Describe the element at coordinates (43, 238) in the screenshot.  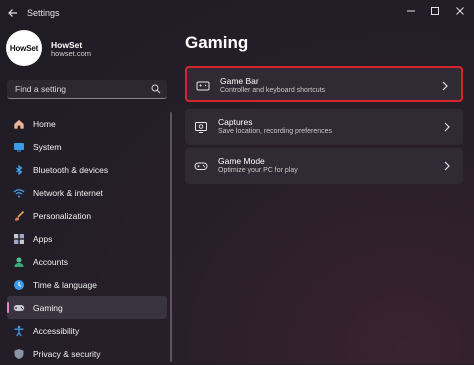
I see `sidebar-item-label: Apps` at that location.